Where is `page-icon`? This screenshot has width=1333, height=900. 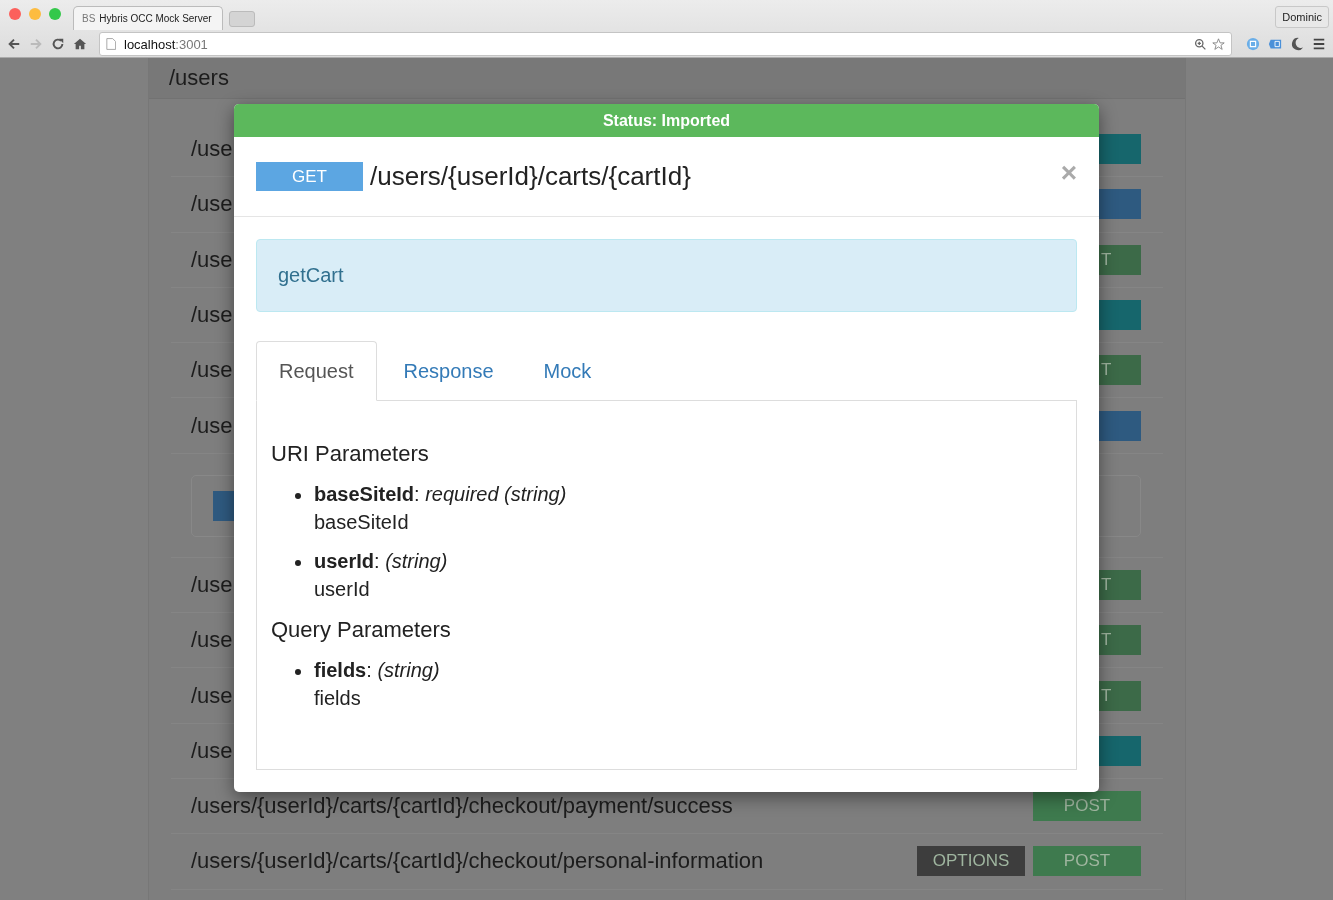
page-icon is located at coordinates (111, 44).